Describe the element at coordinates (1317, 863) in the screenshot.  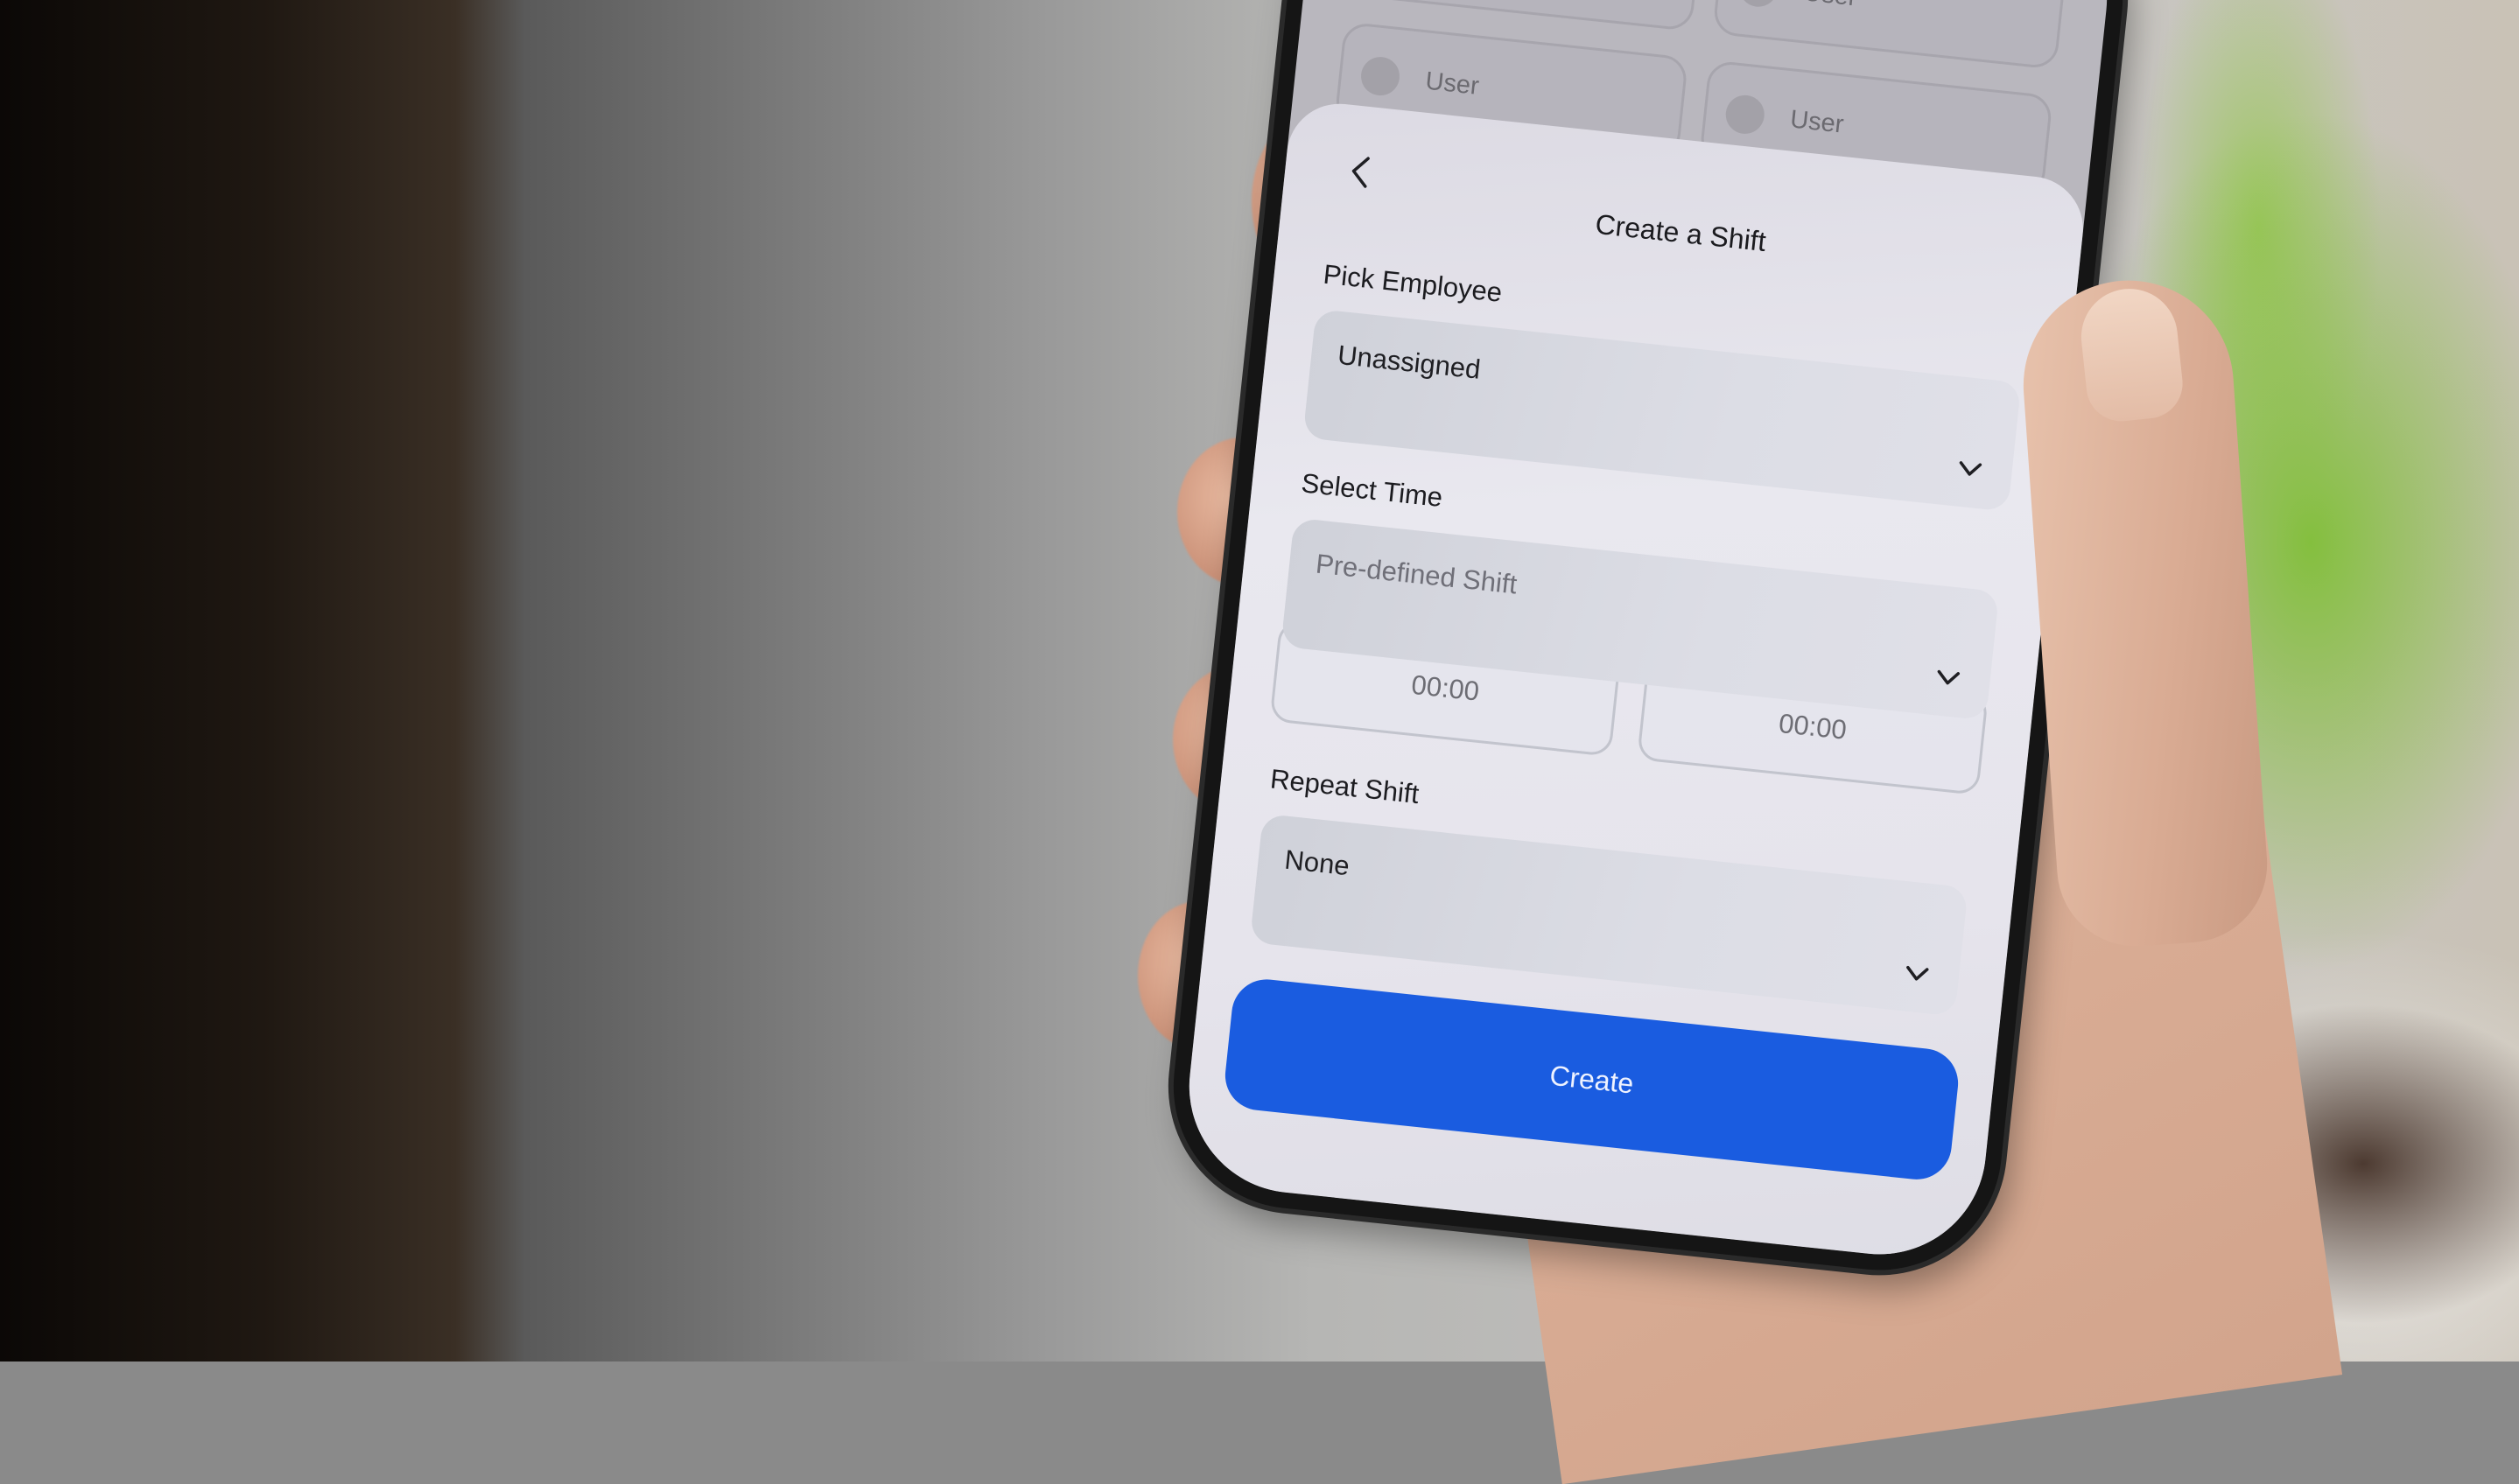
I see `repeat-shift-value: None` at that location.